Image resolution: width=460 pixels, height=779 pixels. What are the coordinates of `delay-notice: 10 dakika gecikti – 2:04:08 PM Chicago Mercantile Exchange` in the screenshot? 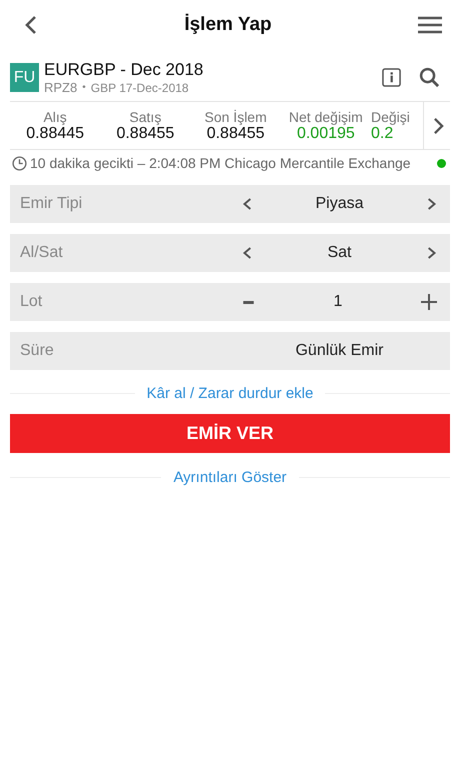 It's located at (221, 163).